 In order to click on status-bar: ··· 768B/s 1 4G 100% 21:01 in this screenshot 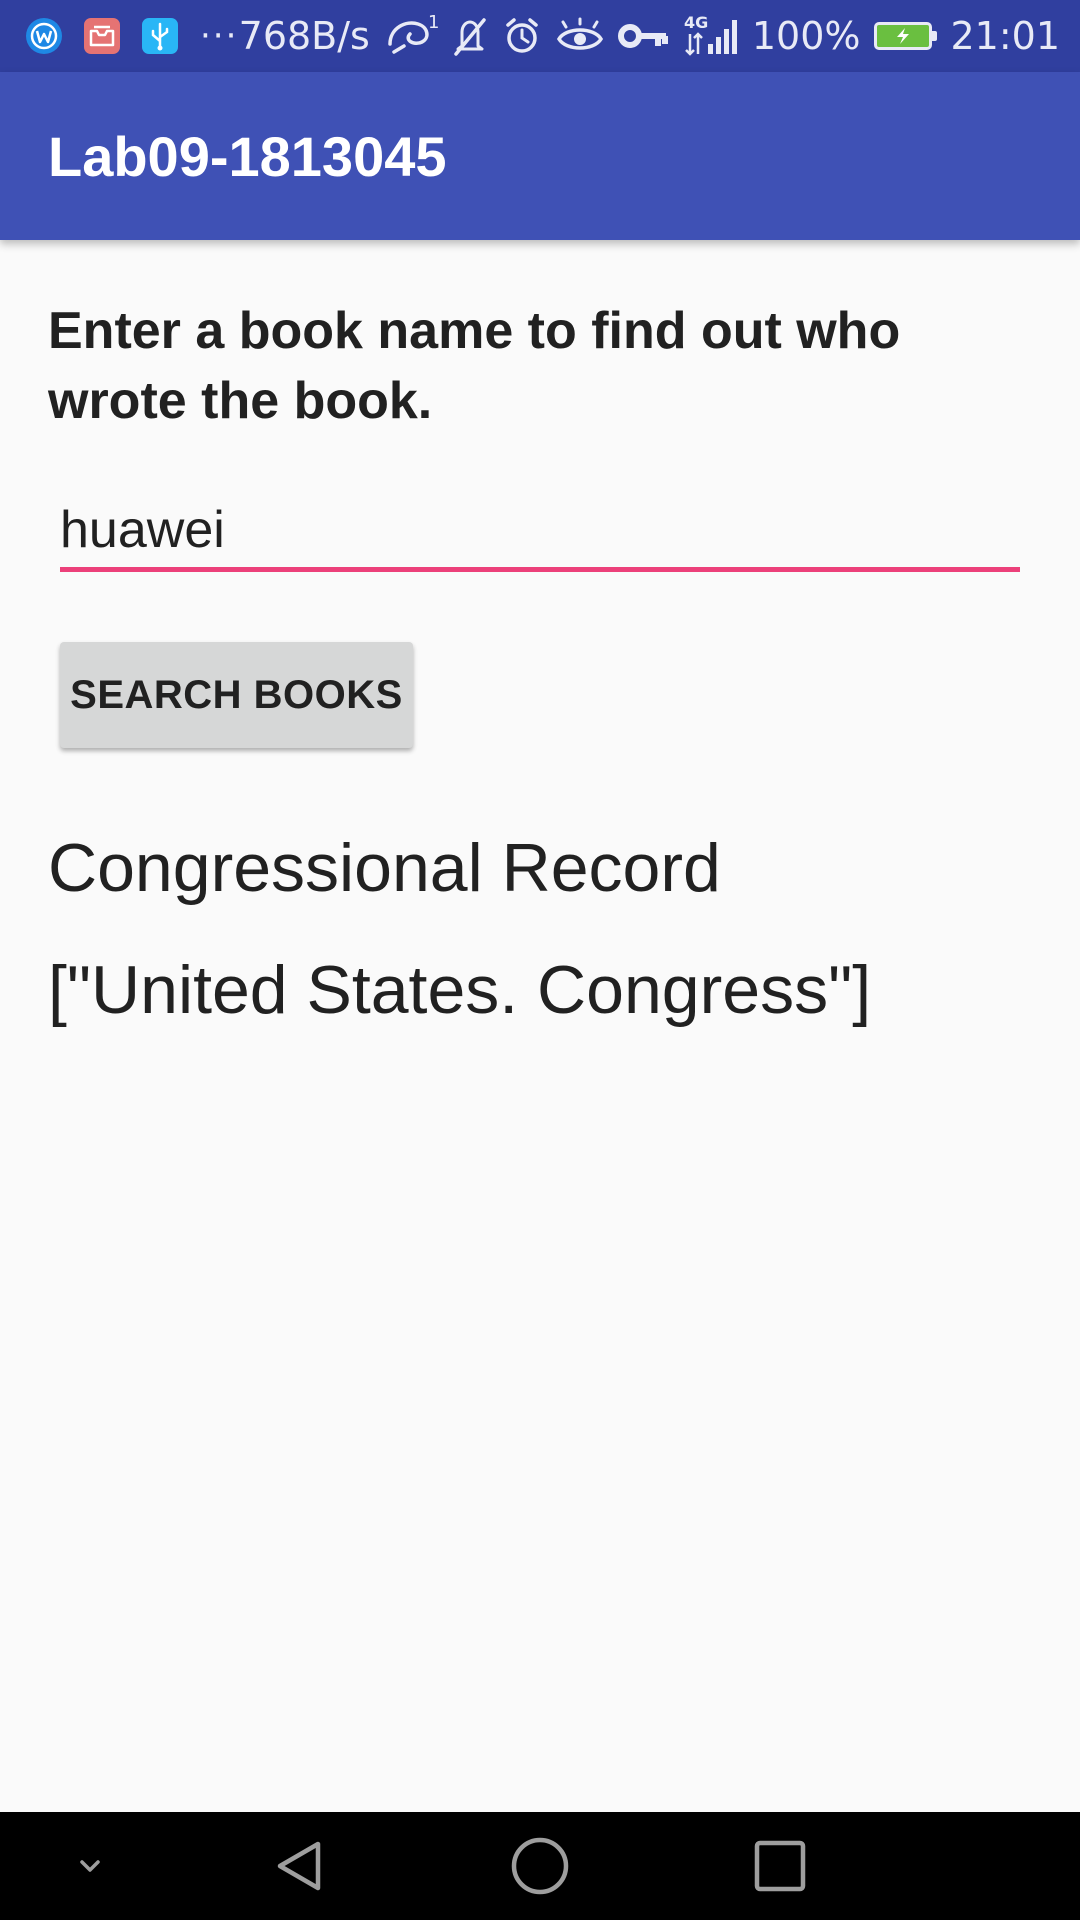, I will do `click(540, 36)`.